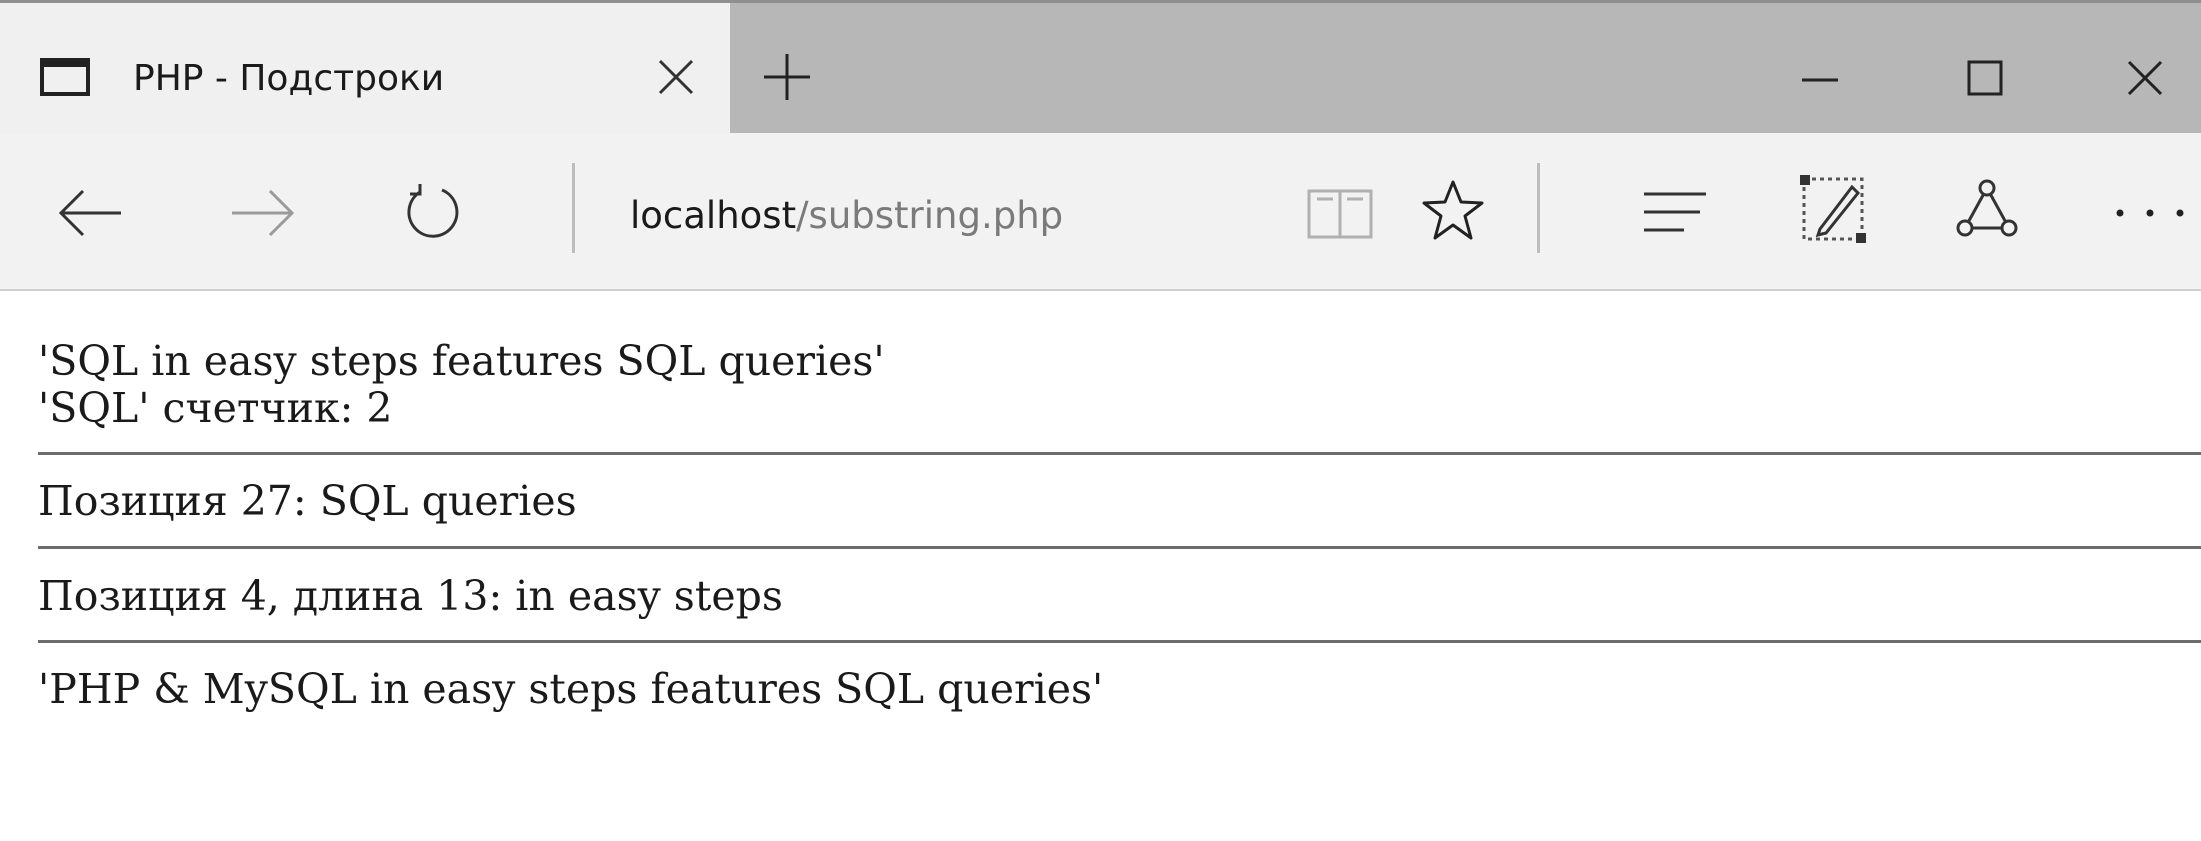 This screenshot has width=2201, height=841. What do you see at coordinates (1833, 209) in the screenshot?
I see `pen-icon` at bounding box center [1833, 209].